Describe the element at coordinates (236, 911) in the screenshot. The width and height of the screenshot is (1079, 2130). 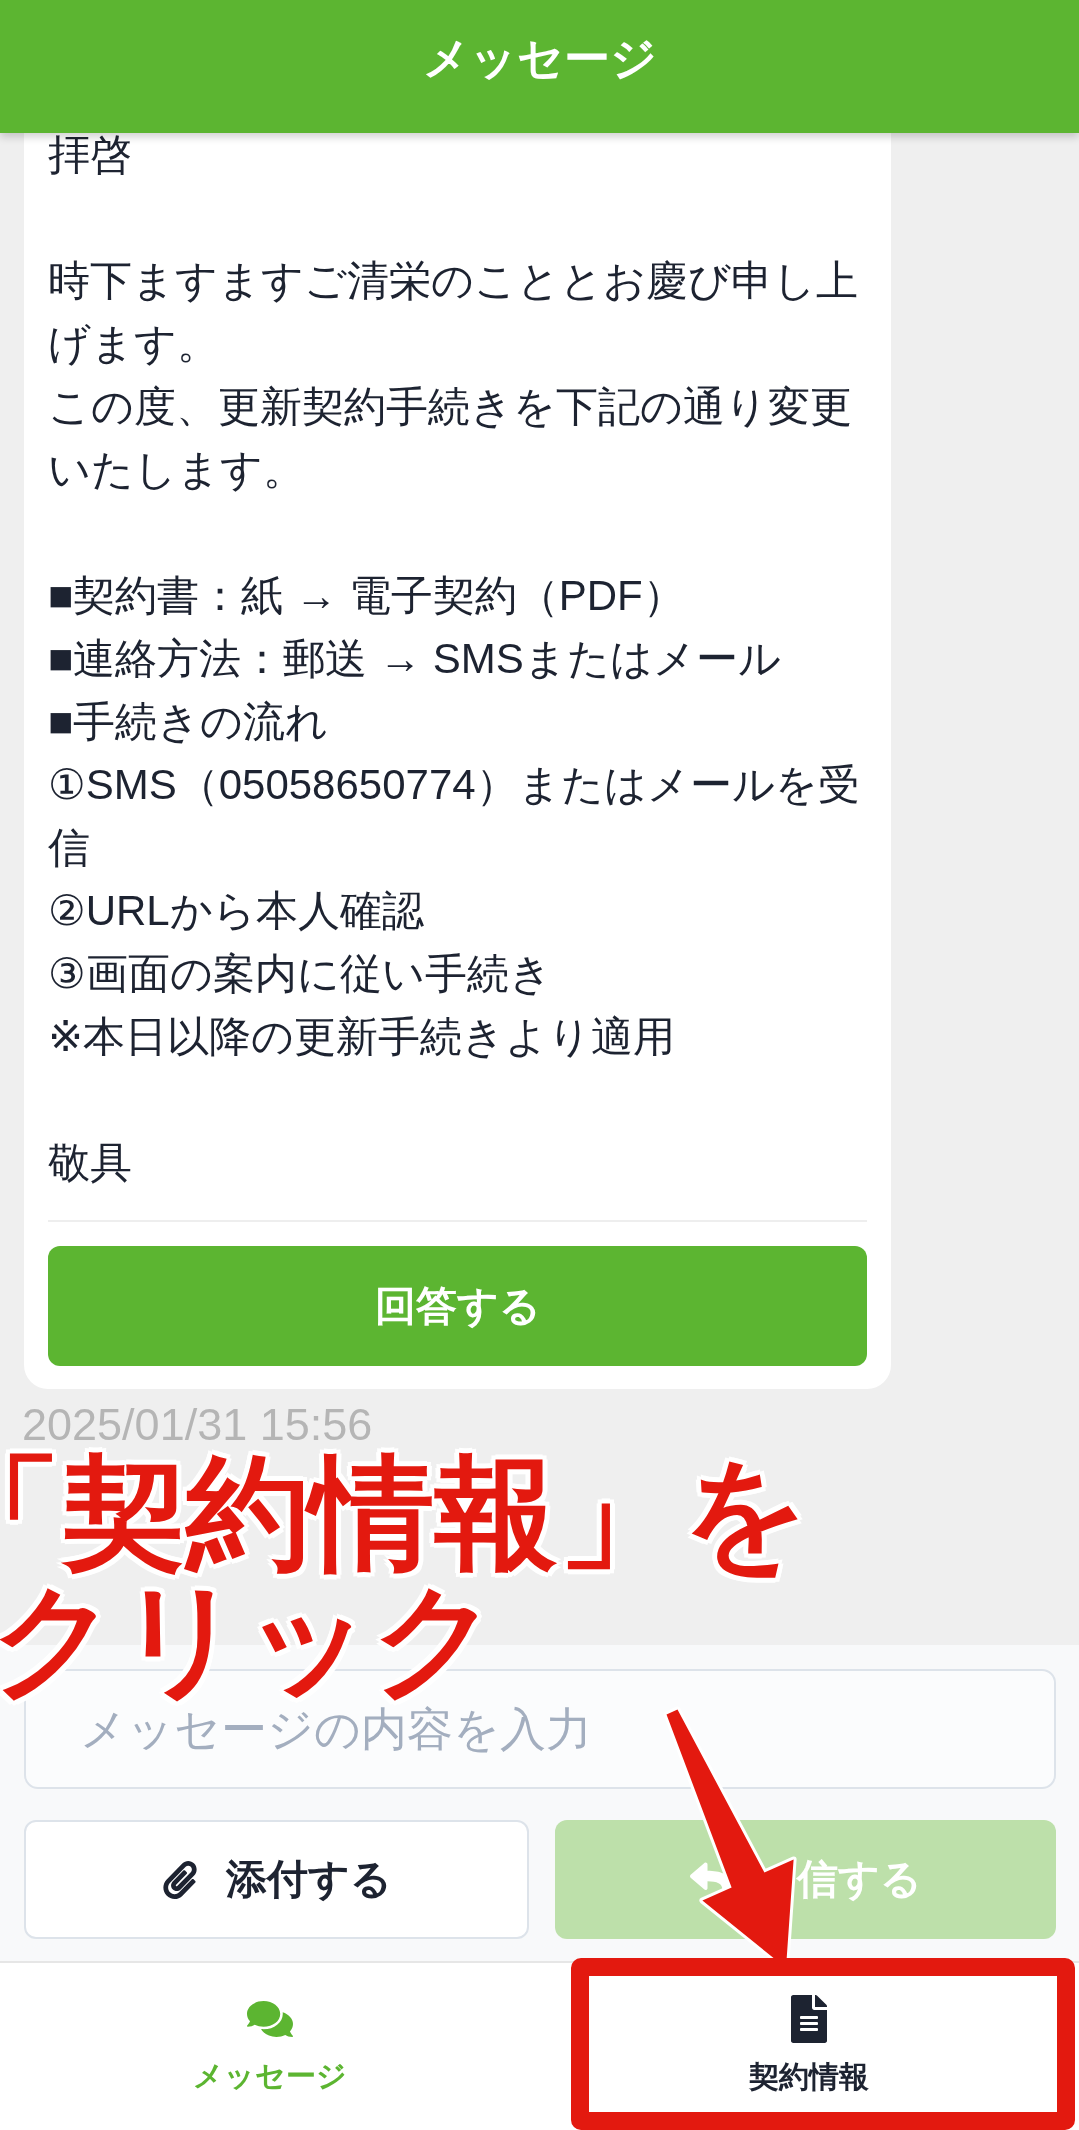
I see `message-line: ②URLから本人確認` at that location.